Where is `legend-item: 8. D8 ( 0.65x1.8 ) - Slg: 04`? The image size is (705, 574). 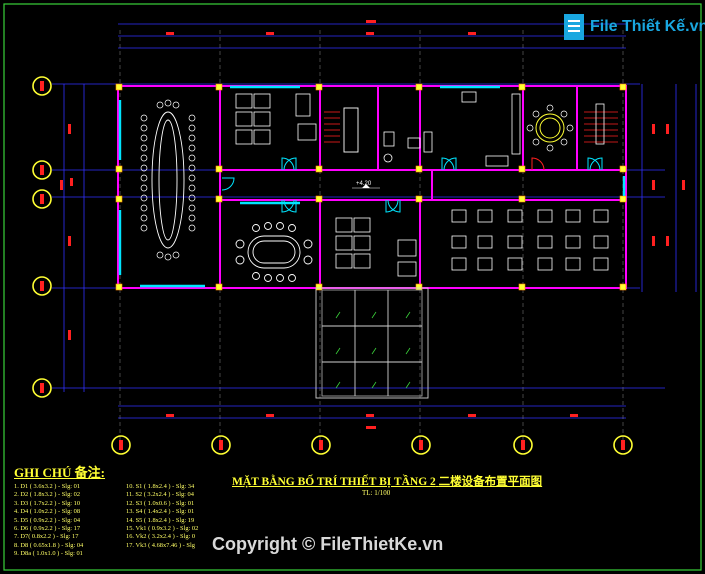 legend-item: 8. D8 ( 0.65x1.8 ) - Slg: 04 is located at coordinates (49, 545).